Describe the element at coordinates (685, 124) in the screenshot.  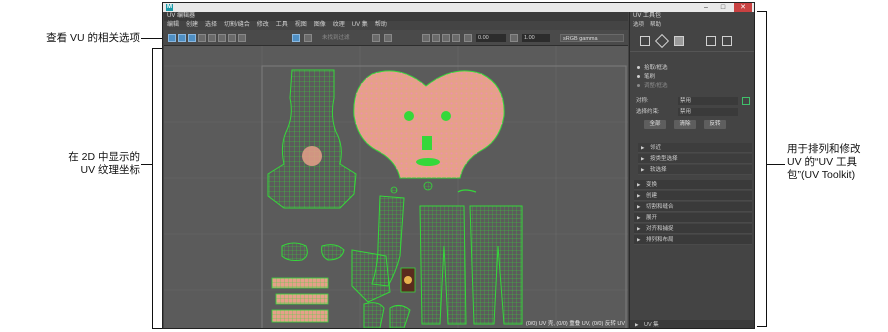
I see `clear-selection-button: 清除` at that location.